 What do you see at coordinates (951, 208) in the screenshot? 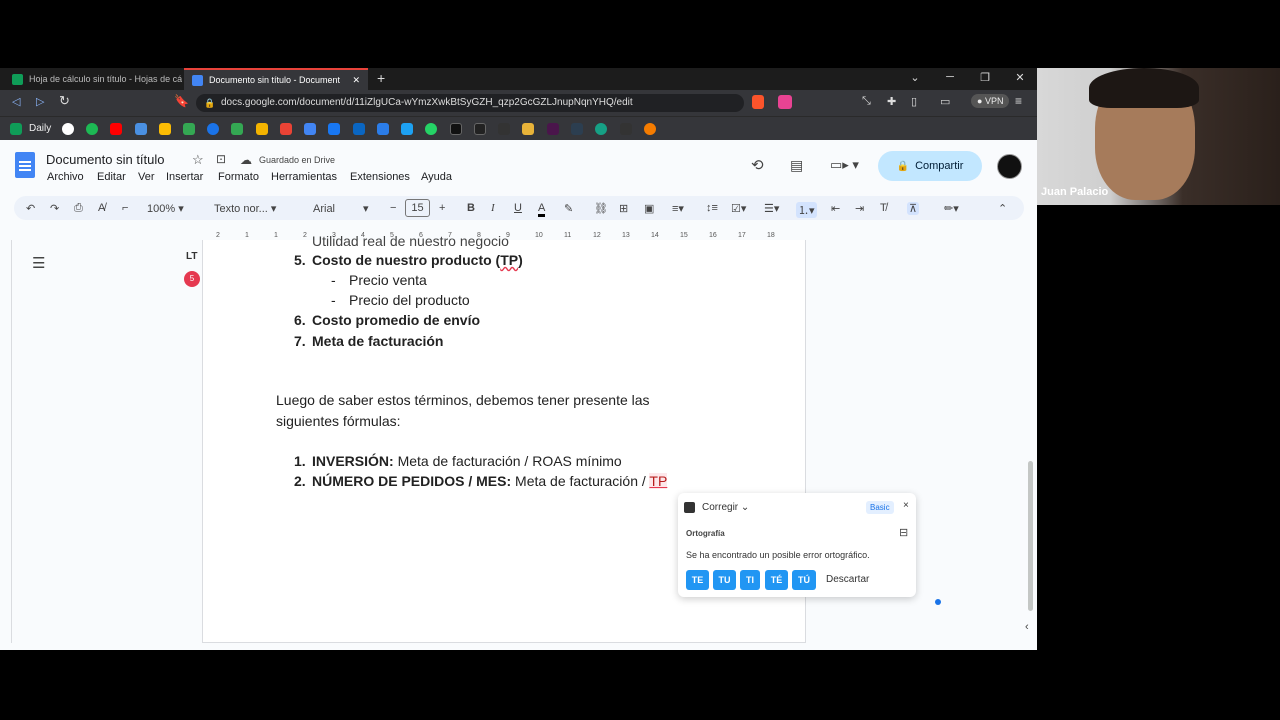
I see `editing-mode-icon: ✏▾` at bounding box center [951, 208].